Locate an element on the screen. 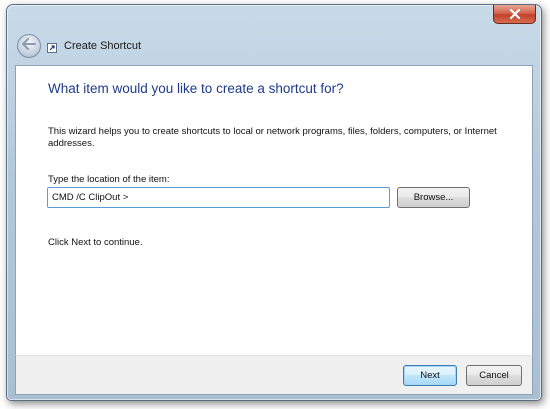 Image resolution: width=550 pixels, height=409 pixels. back-arrow-icon is located at coordinates (29, 46).